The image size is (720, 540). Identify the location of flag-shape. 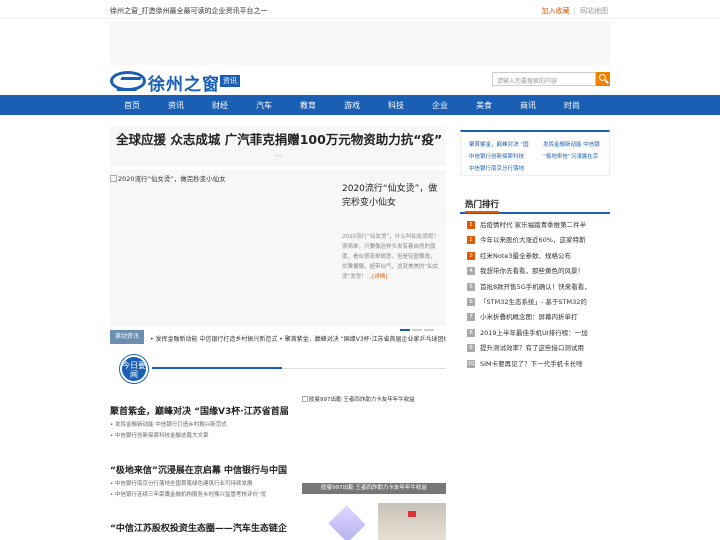
(412, 514).